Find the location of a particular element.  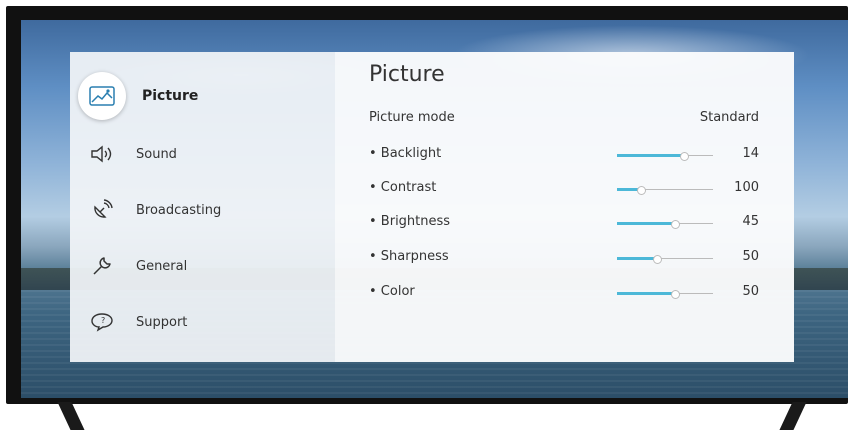

color-row: • Color 50 is located at coordinates (564, 294).